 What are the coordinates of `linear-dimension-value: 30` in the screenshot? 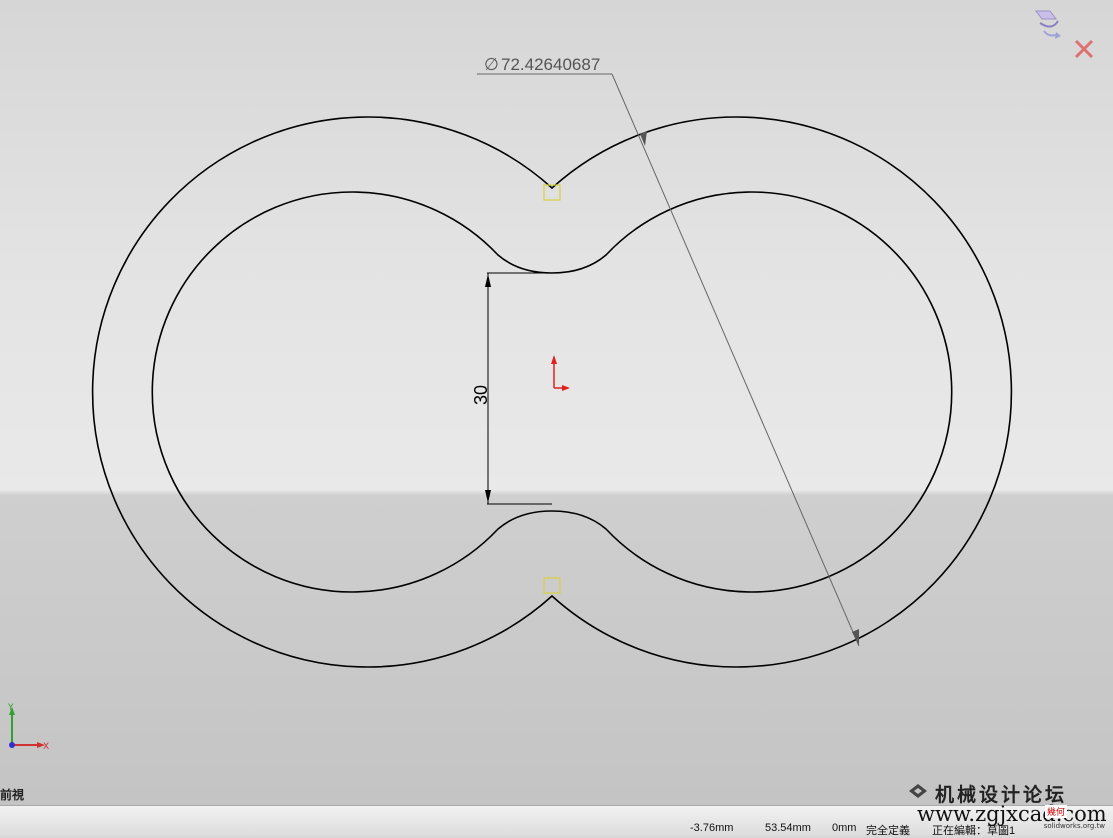 It's located at (481, 395).